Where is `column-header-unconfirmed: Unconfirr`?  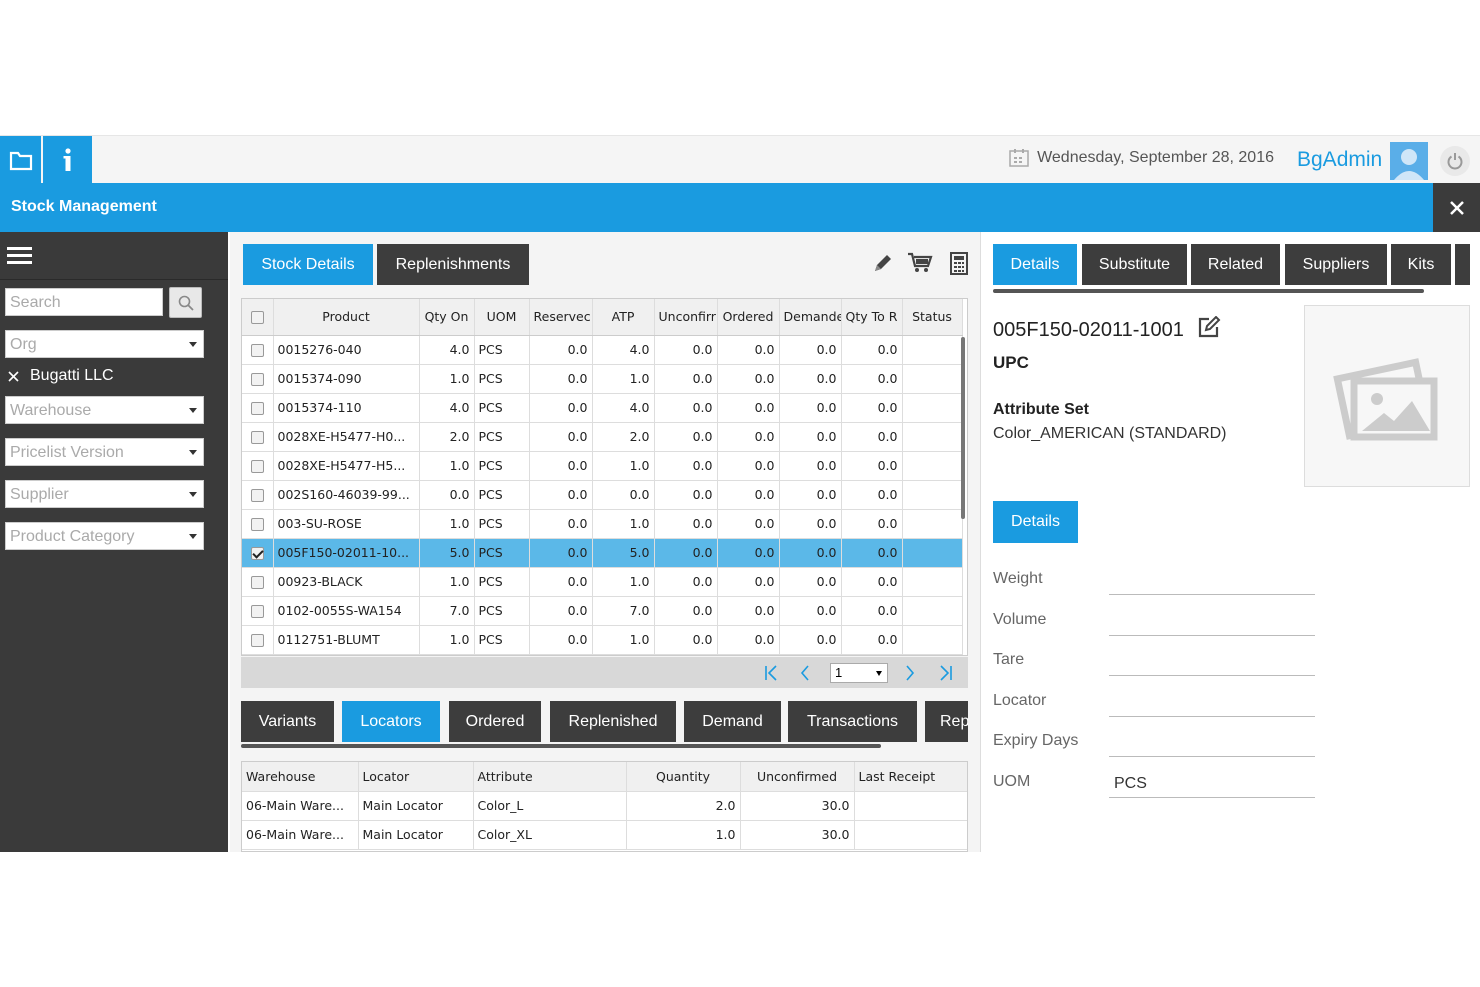 column-header-unconfirmed: Unconfirr is located at coordinates (686, 317).